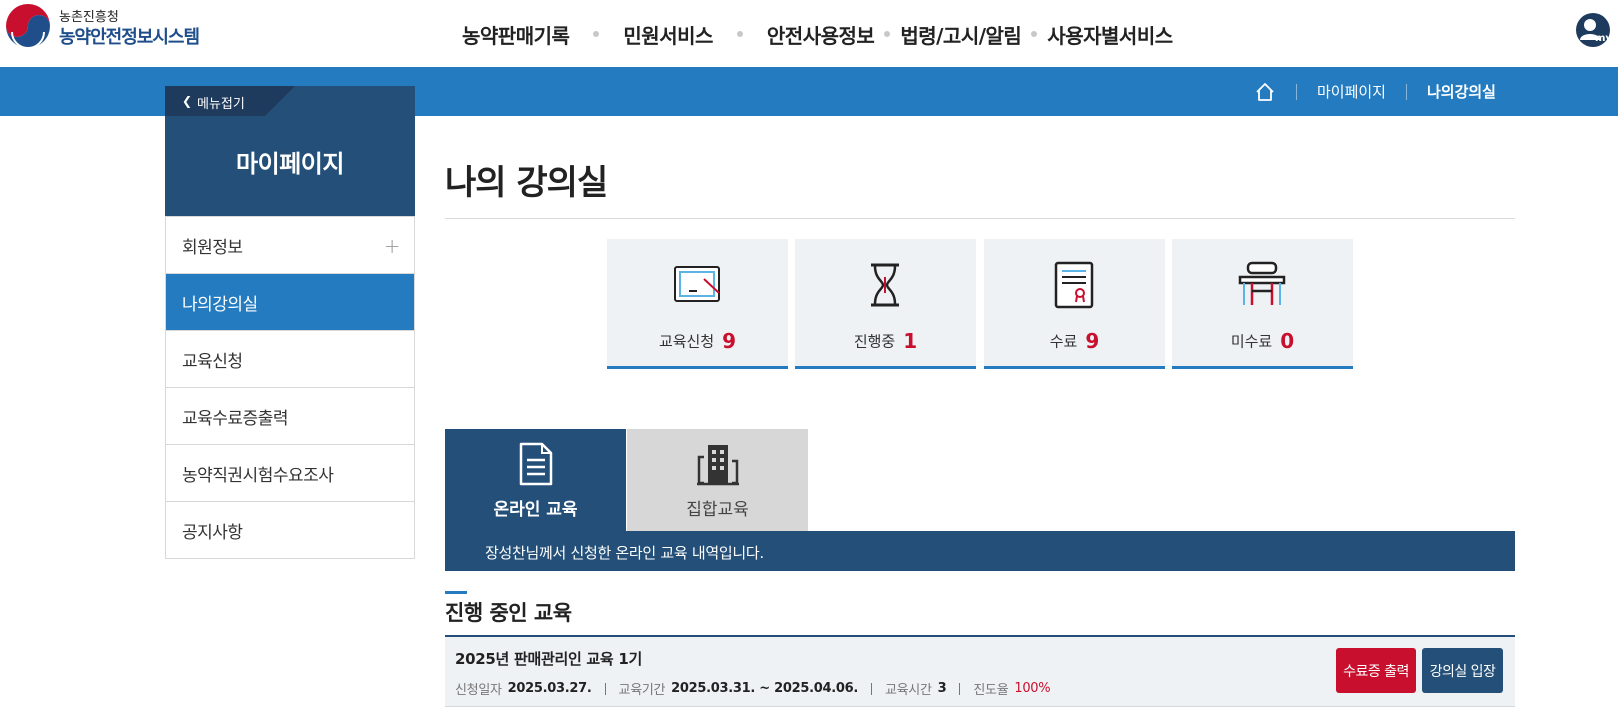 This screenshot has height=709, width=1618. Describe the element at coordinates (456, 592) in the screenshot. I see `section-accent` at that location.